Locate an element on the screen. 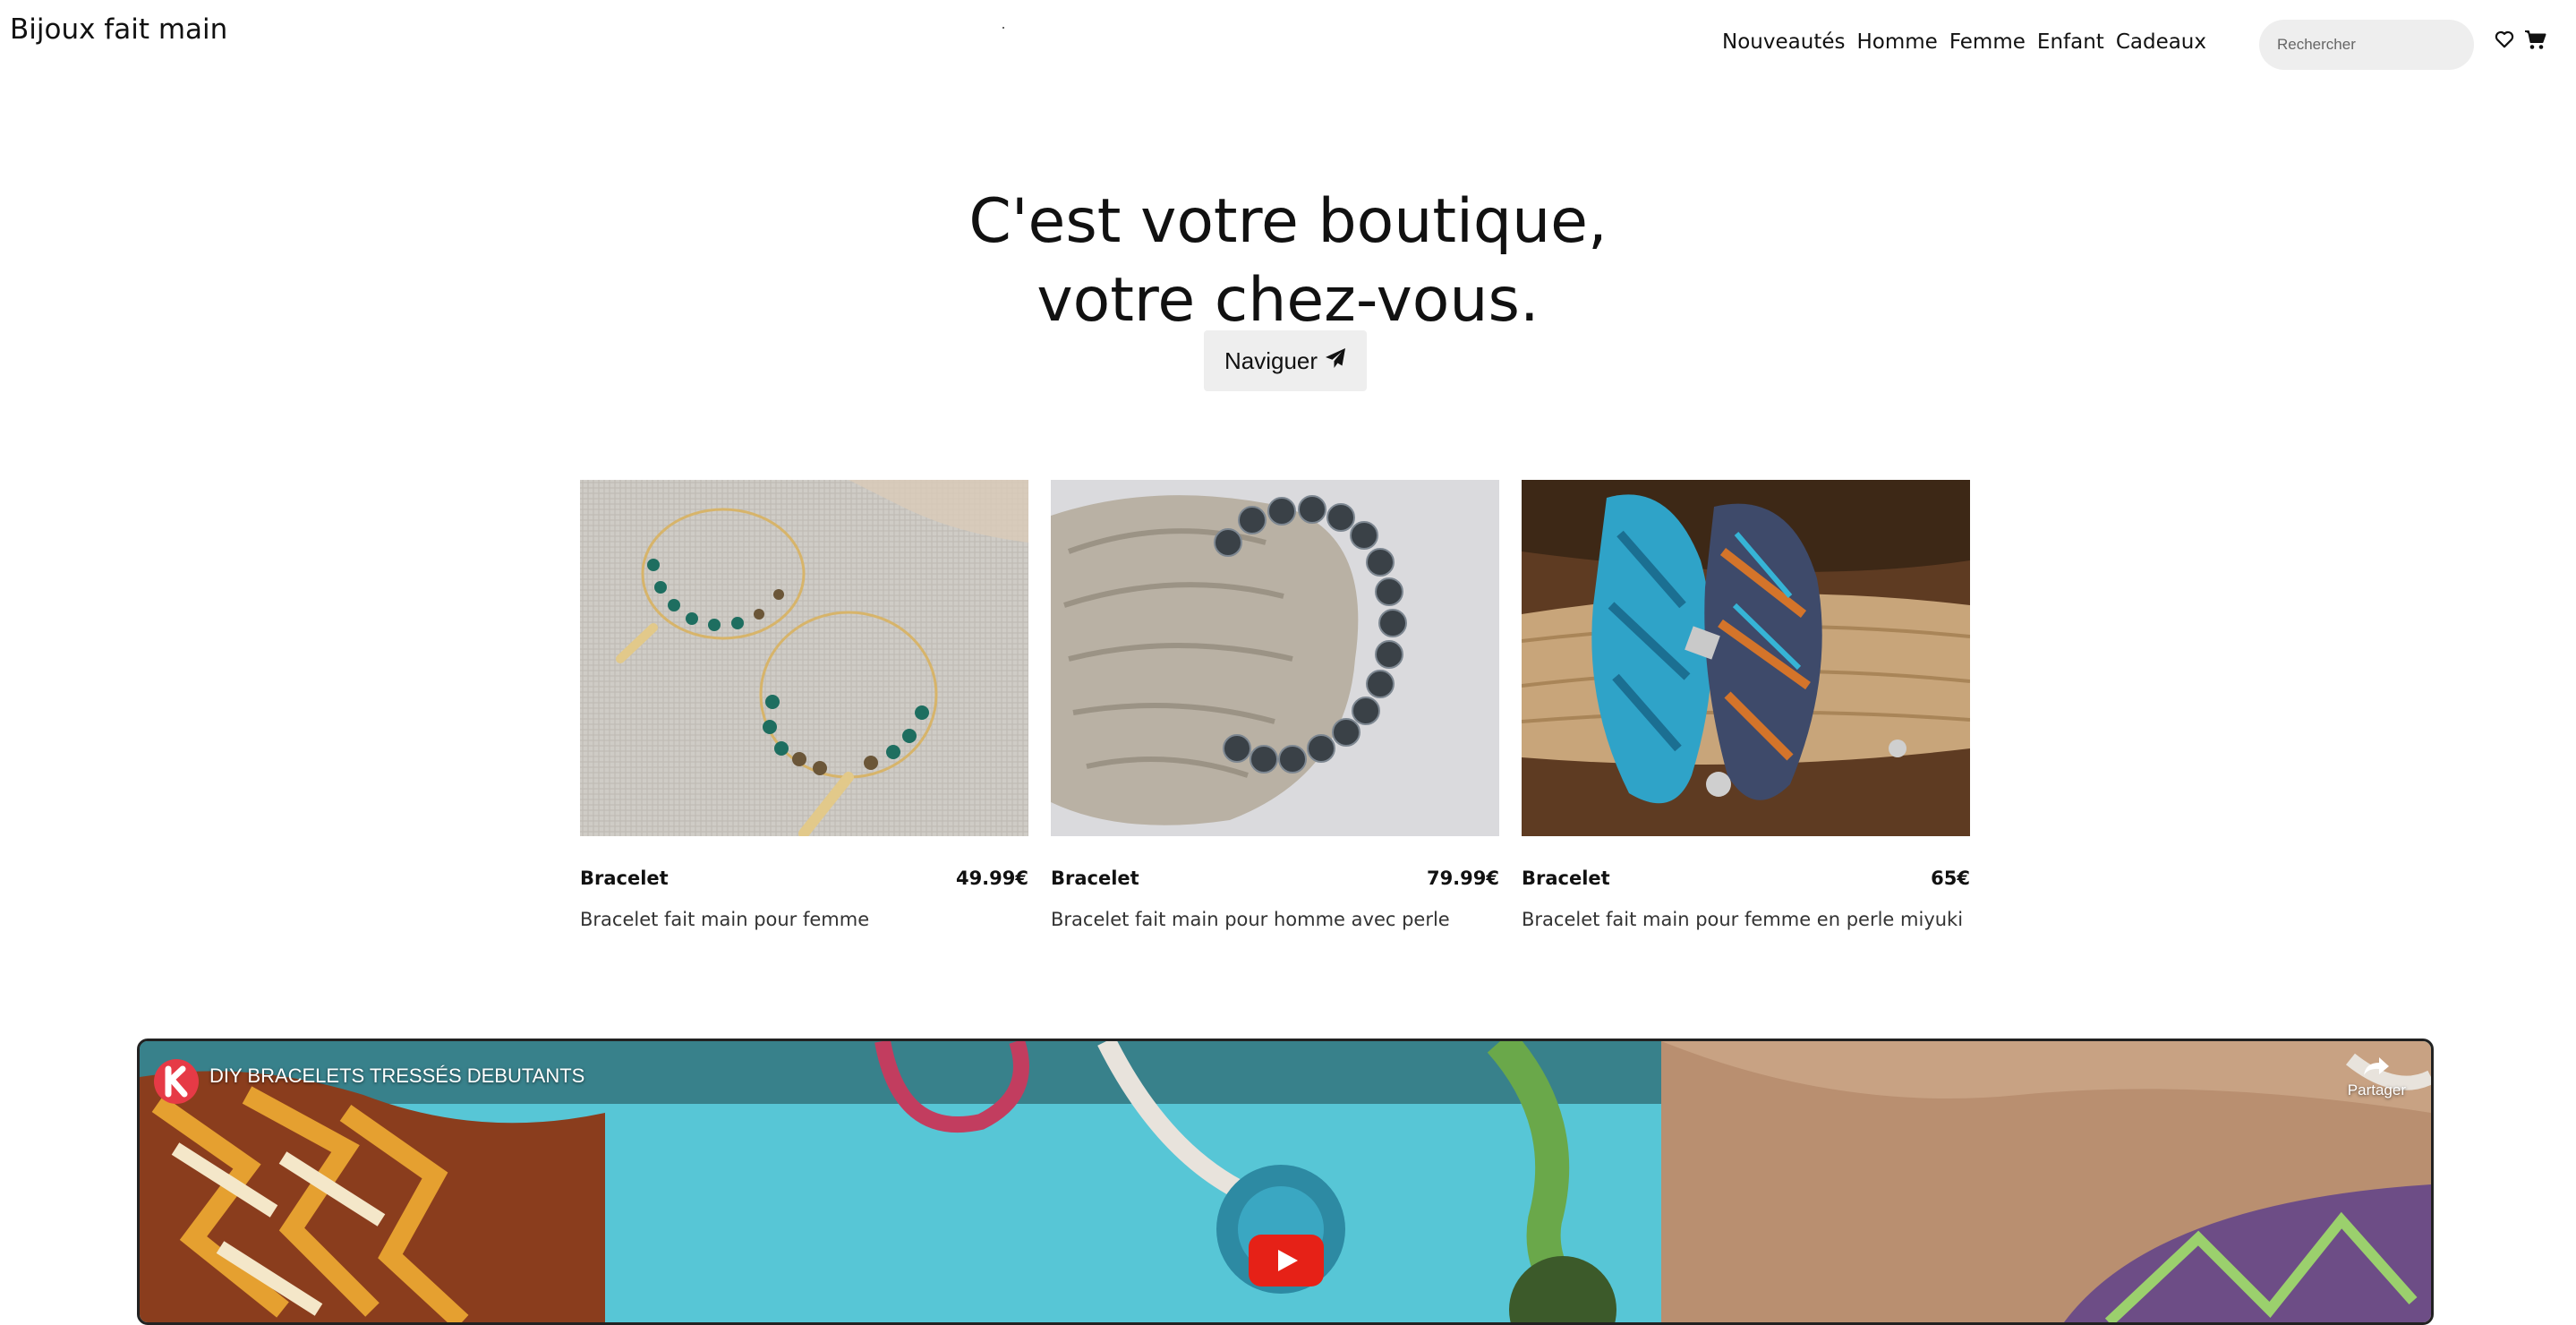 The width and height of the screenshot is (2576, 1325). hero-title: C'est votre boutique, votre chez-vous. is located at coordinates (1288, 261).